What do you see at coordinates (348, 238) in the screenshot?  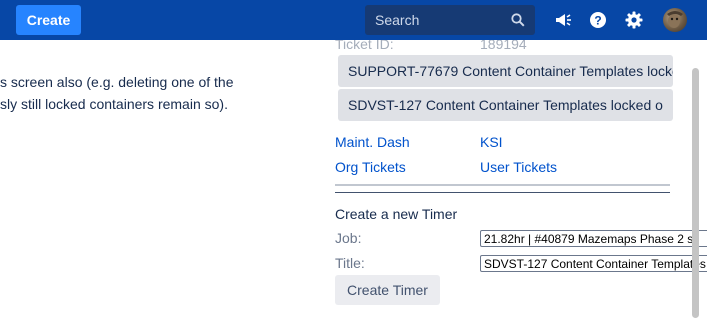 I see `job-label: Job:` at bounding box center [348, 238].